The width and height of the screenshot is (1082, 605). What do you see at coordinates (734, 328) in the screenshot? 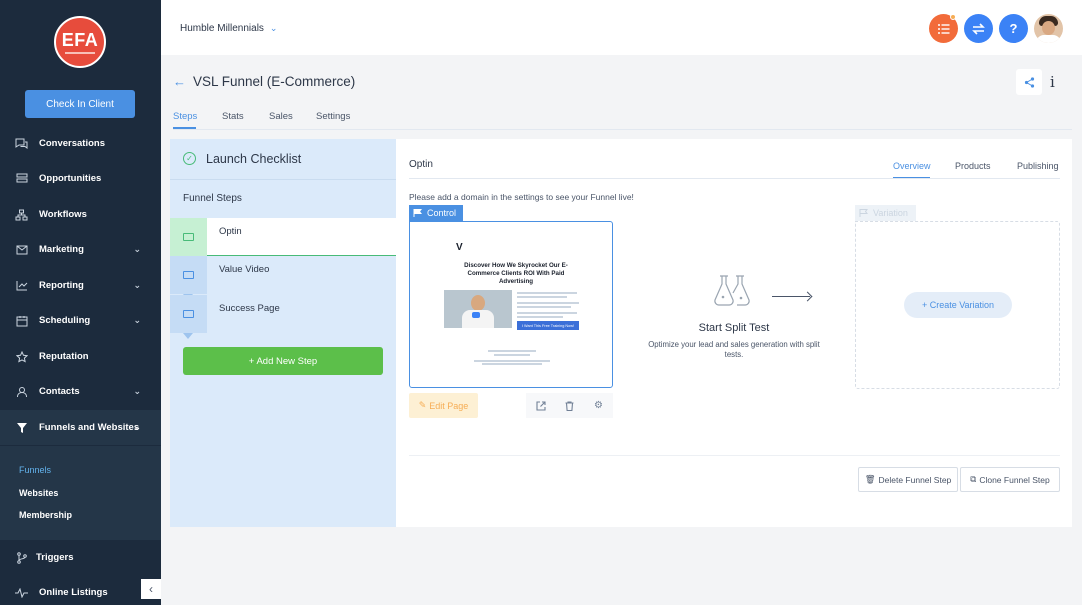
I see `split-test-title: Start Split Test` at bounding box center [734, 328].